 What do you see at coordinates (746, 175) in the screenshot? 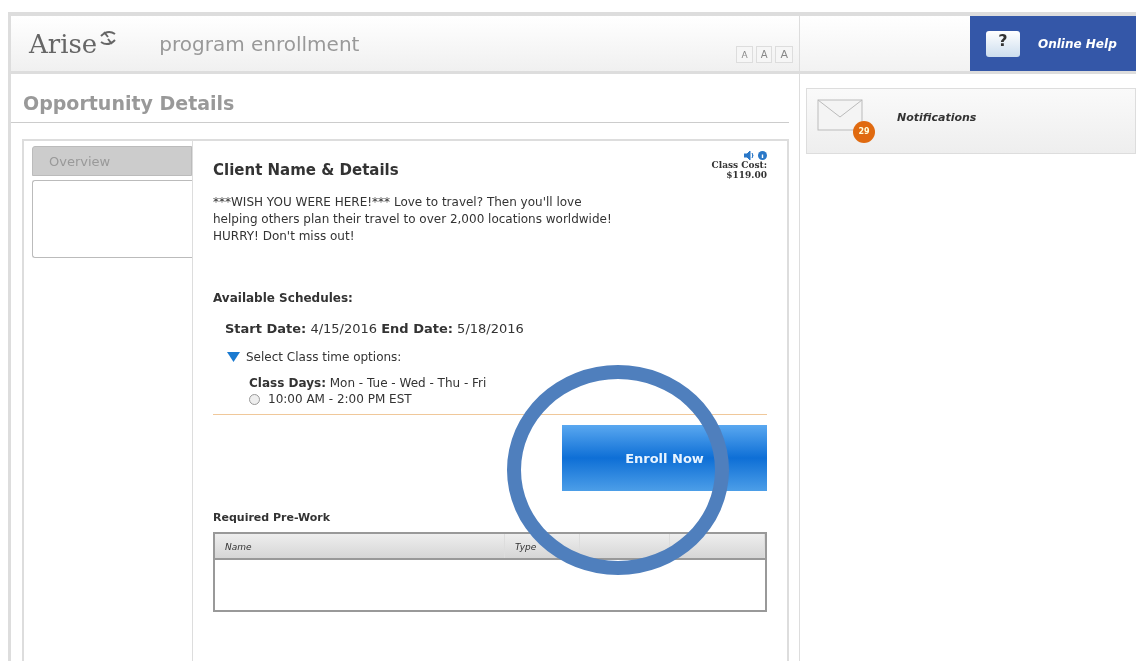
I see `cost-value: $119.00` at bounding box center [746, 175].